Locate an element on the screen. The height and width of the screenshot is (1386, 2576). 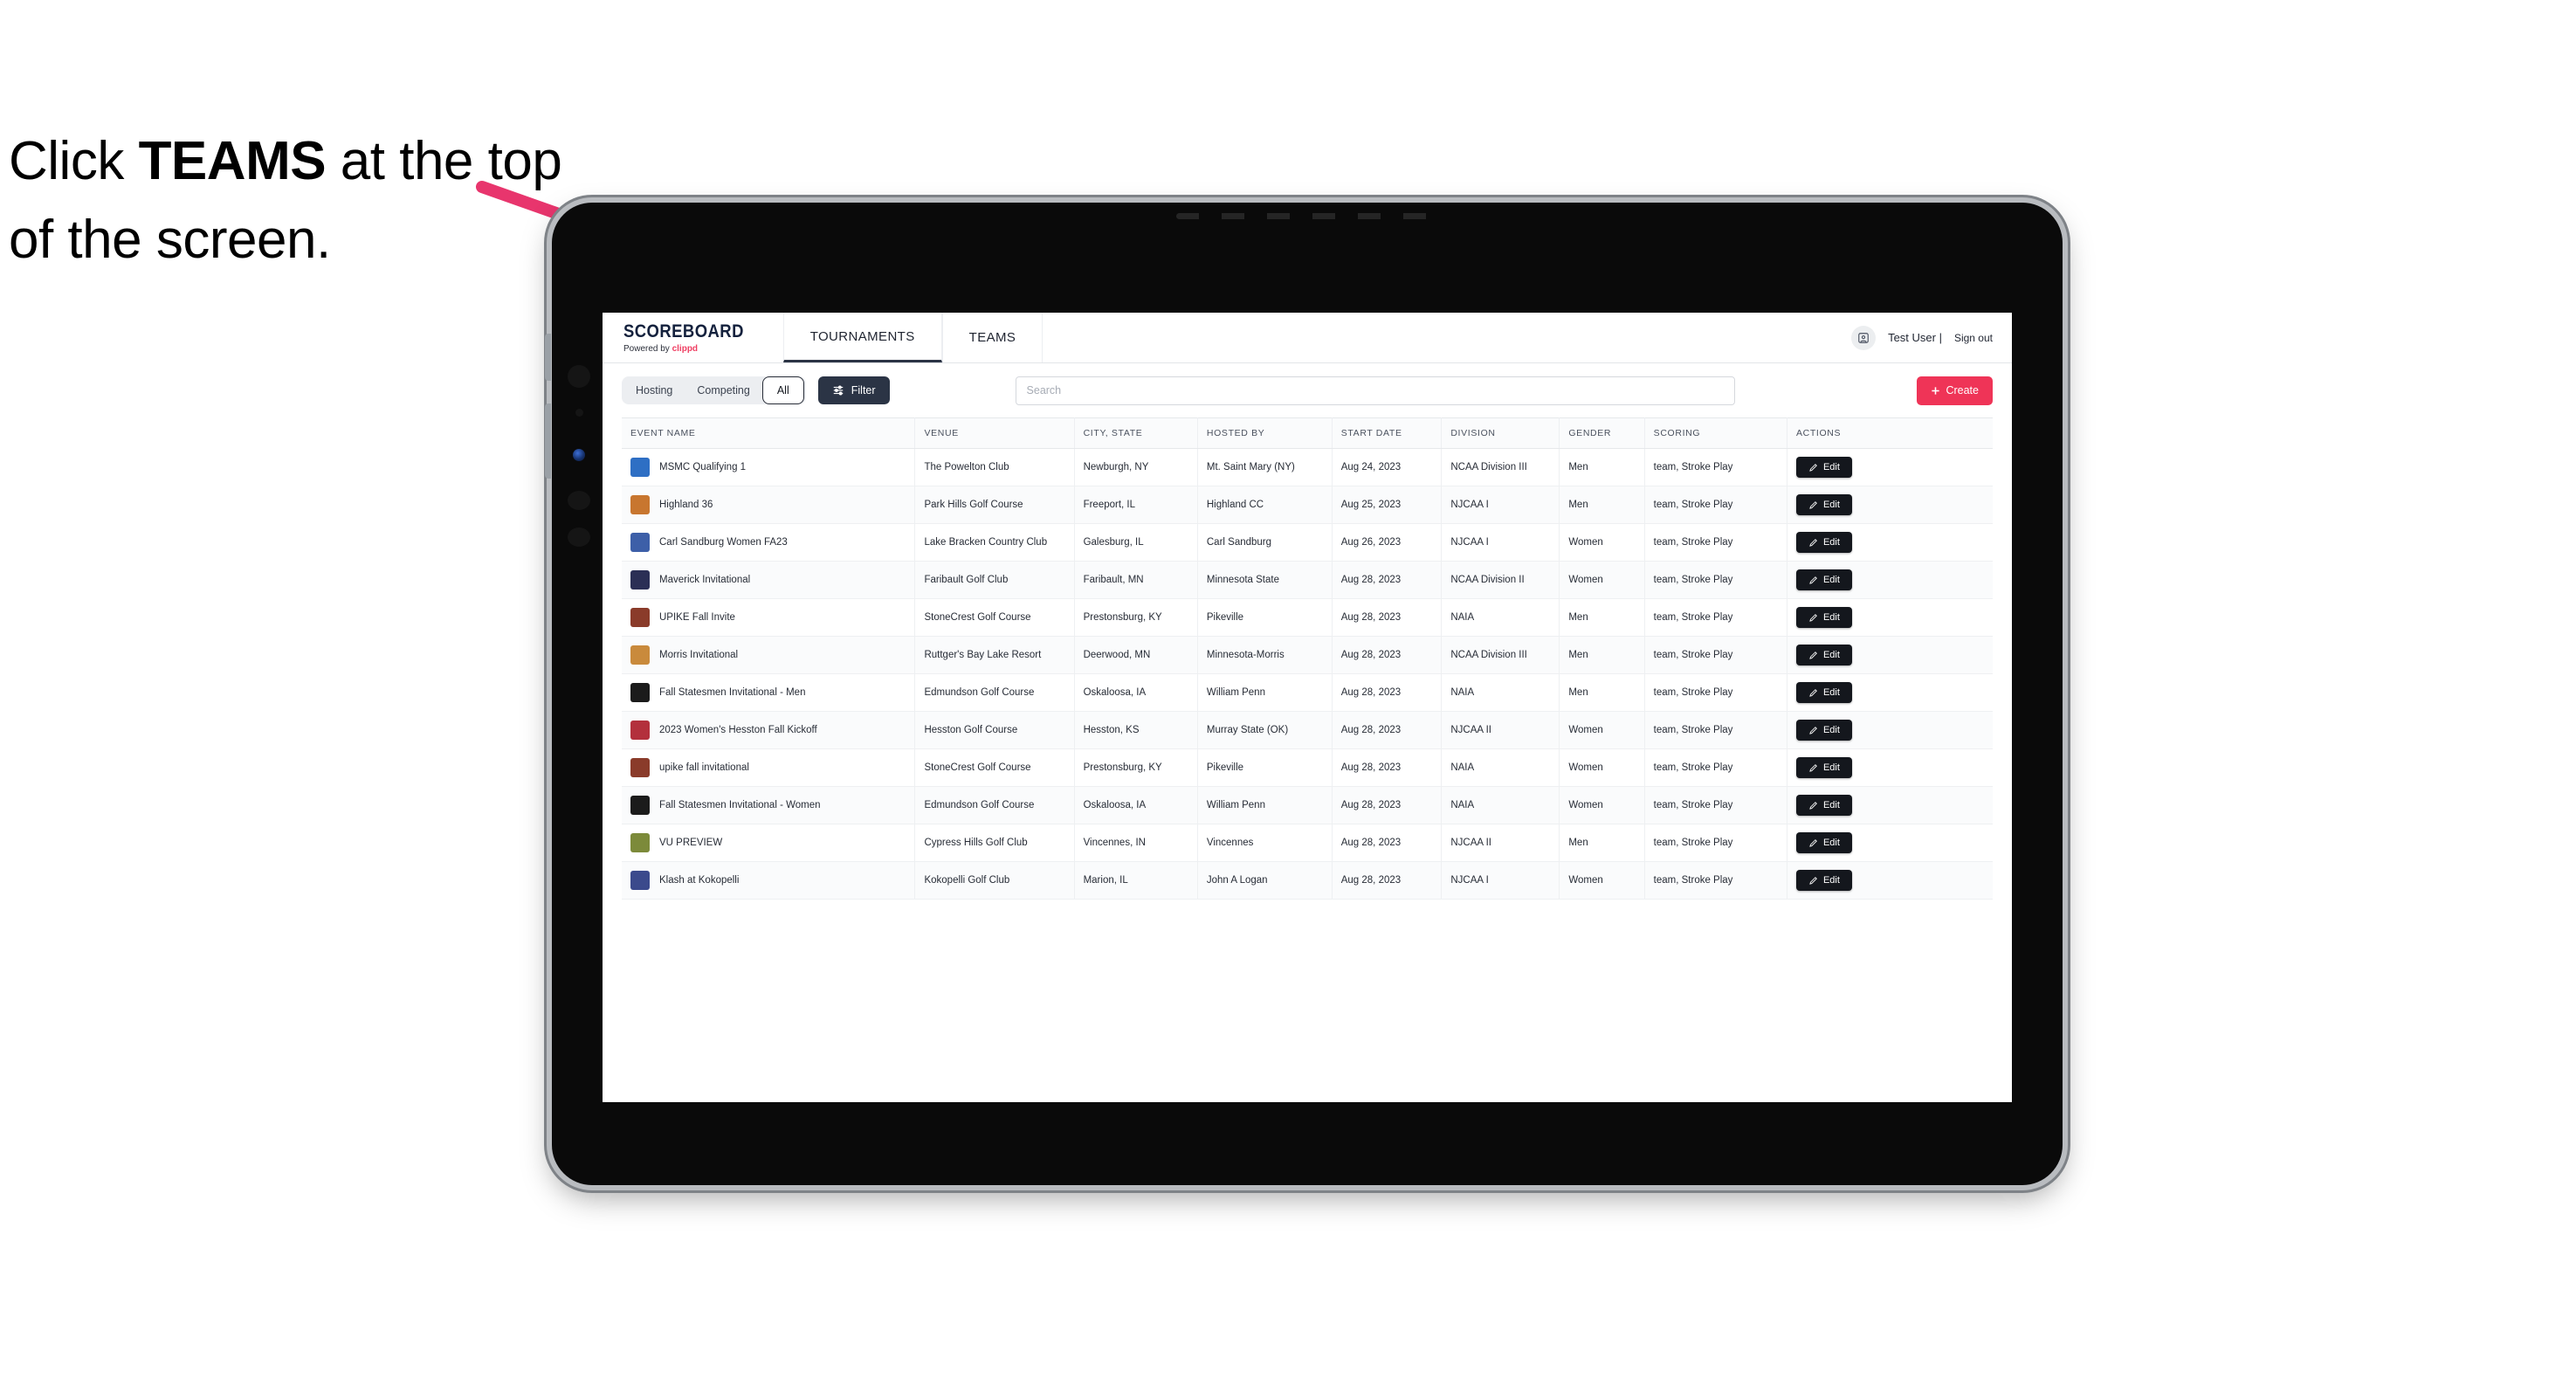
nav-username: Test User | is located at coordinates (1915, 337).